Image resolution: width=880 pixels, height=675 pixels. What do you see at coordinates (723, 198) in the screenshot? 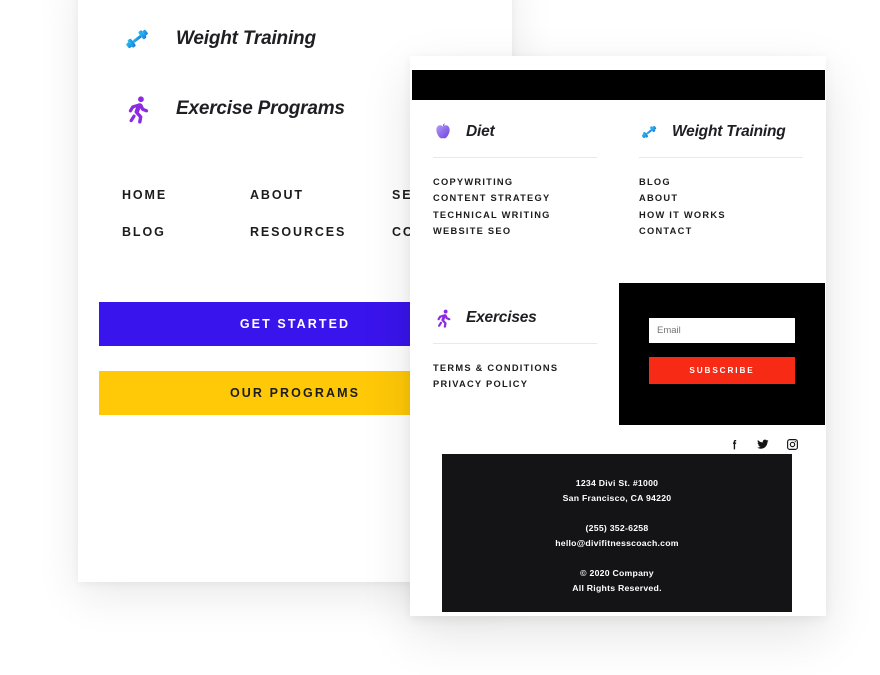
I see `footer-link-about: ABOUT` at bounding box center [723, 198].